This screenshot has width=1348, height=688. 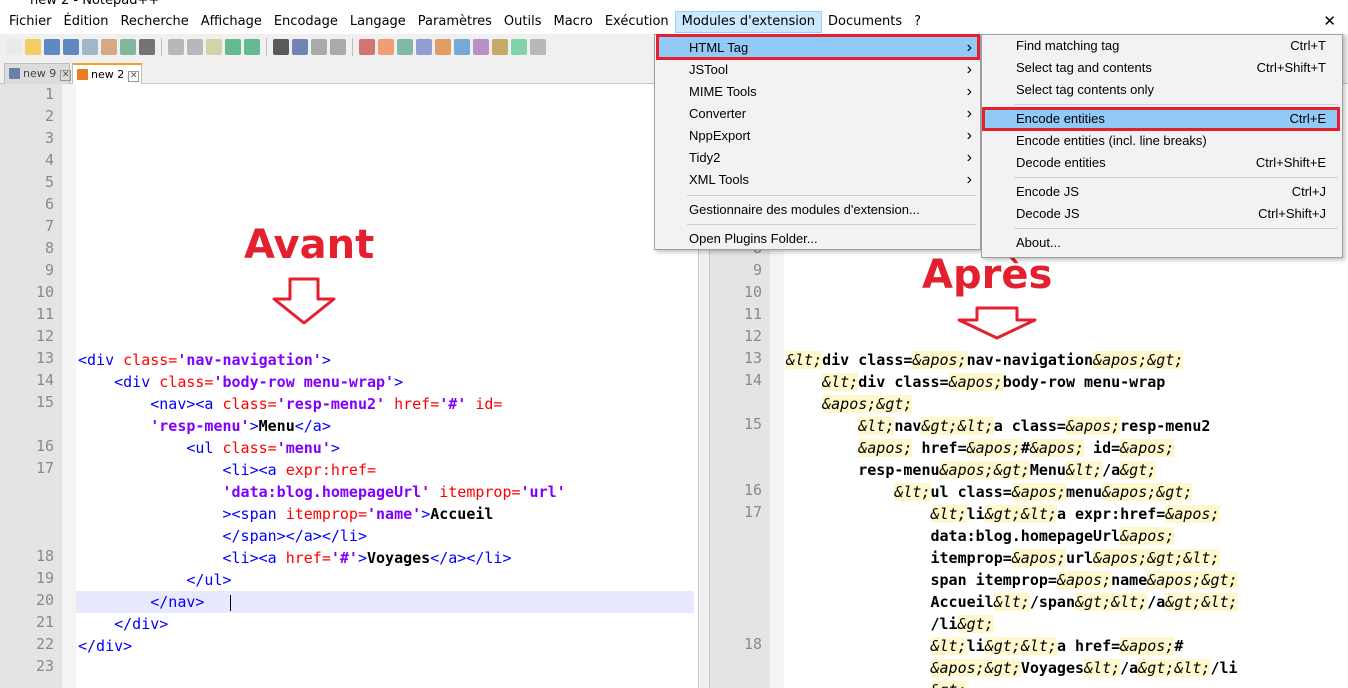 What do you see at coordinates (705, 157) in the screenshot?
I see `menu-item-label: Tidy2` at bounding box center [705, 157].